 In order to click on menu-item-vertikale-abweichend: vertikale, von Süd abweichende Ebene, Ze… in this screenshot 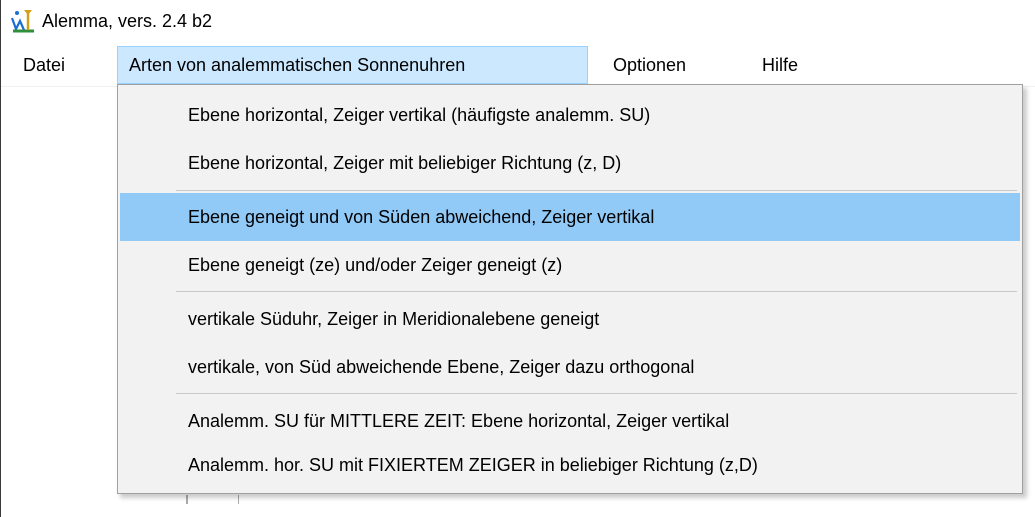, I will do `click(570, 367)`.